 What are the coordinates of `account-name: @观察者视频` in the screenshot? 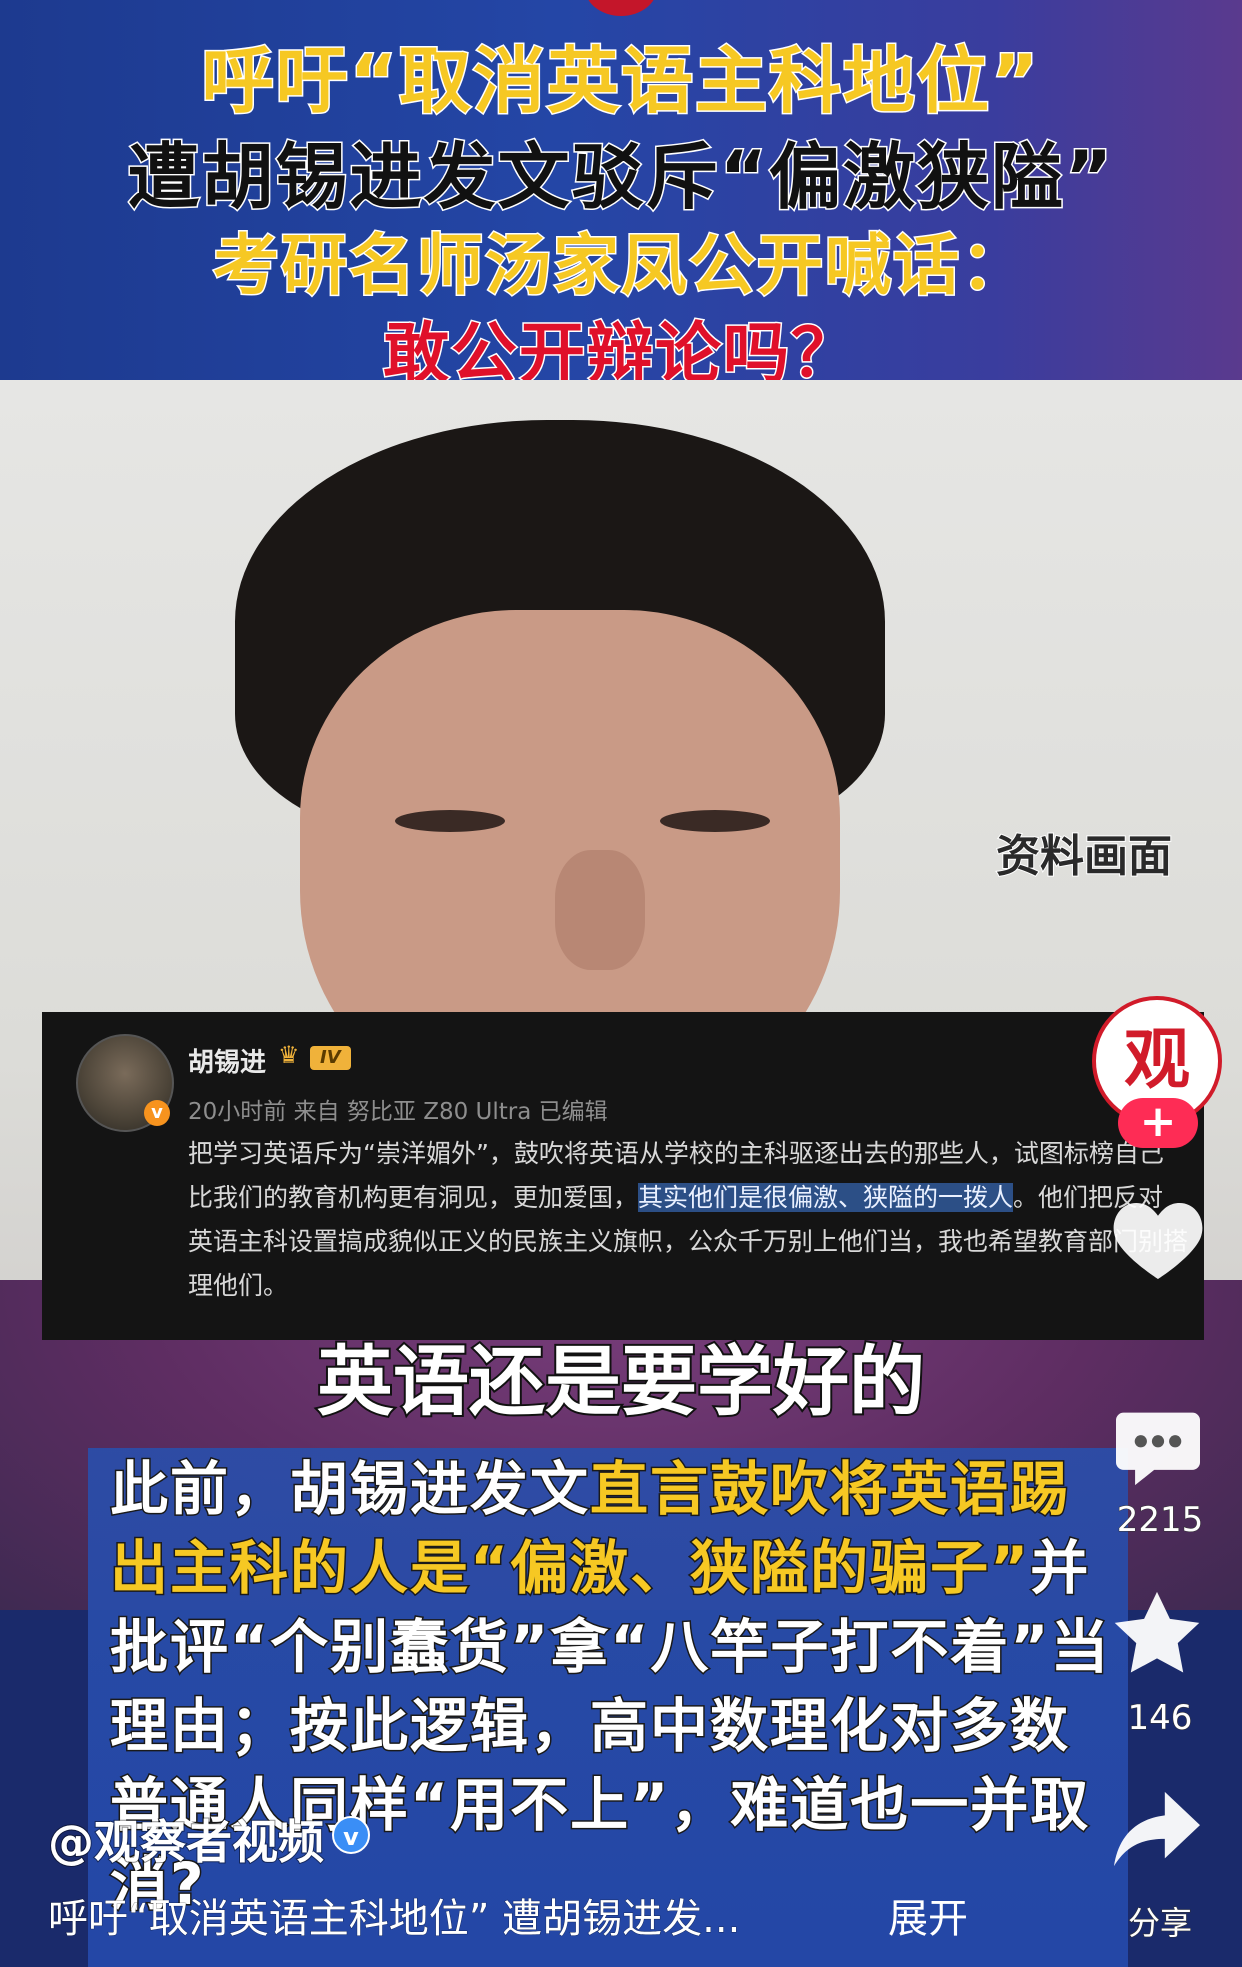 It's located at (186, 1839).